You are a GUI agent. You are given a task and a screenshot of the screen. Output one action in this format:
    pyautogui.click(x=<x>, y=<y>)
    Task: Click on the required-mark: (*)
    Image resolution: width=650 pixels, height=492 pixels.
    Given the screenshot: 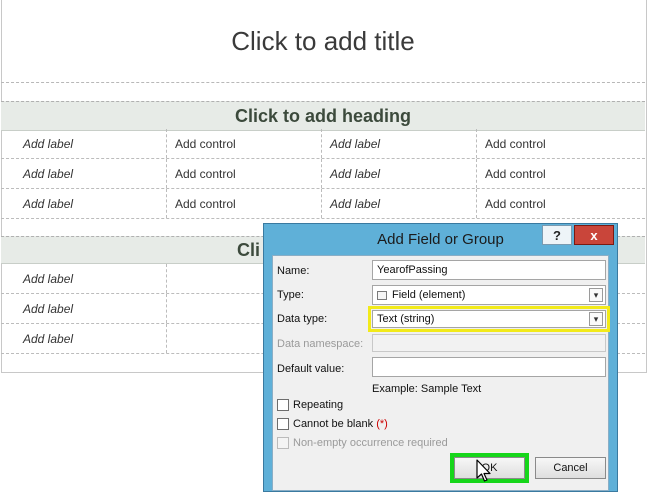 What is the action you would take?
    pyautogui.click(x=382, y=424)
    